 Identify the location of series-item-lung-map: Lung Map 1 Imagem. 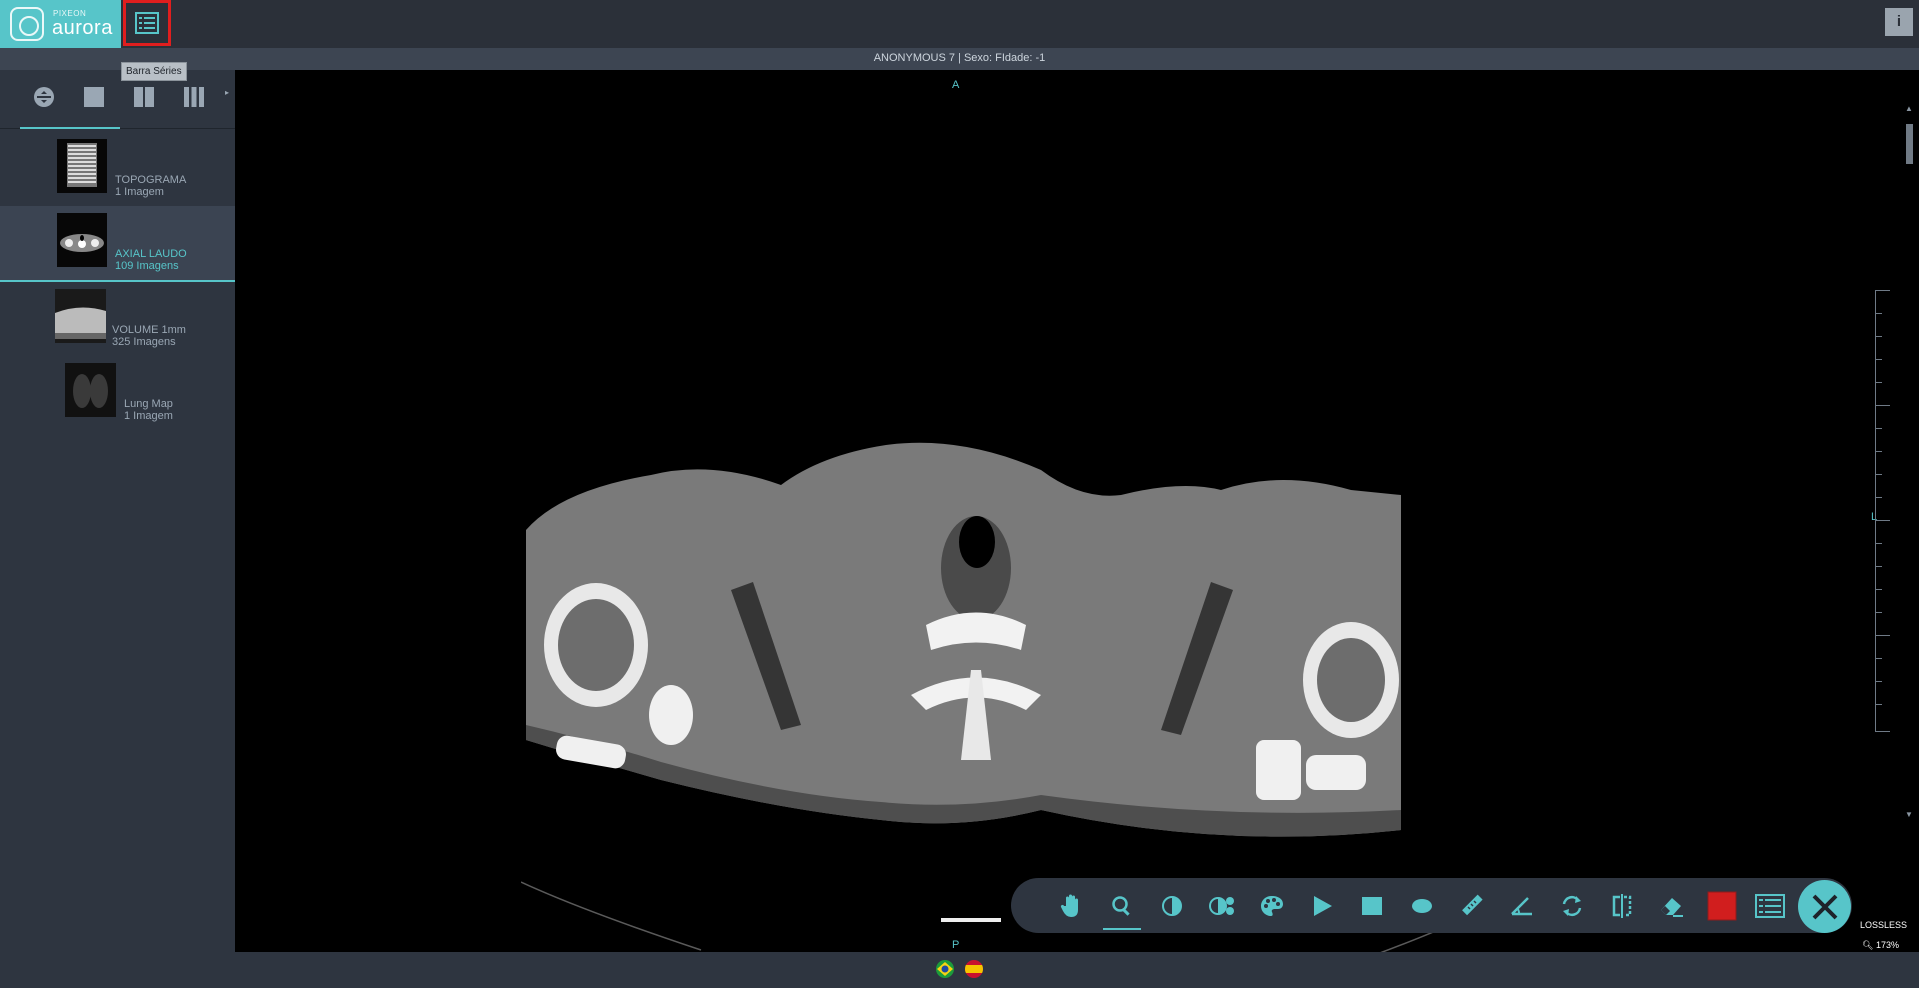
(117, 393).